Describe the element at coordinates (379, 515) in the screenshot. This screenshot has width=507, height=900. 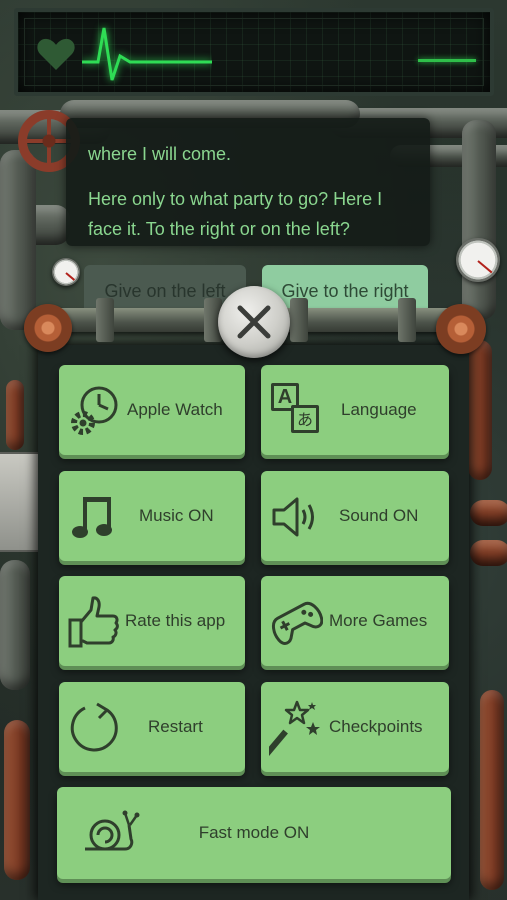
I see `sound-label: Sound ON` at that location.